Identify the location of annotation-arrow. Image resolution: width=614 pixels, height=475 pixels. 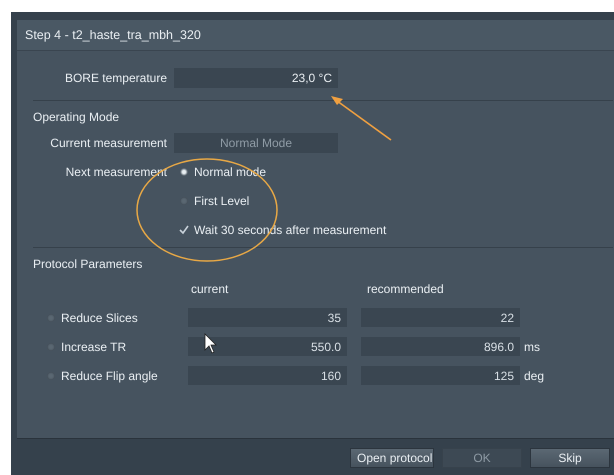
(361, 118).